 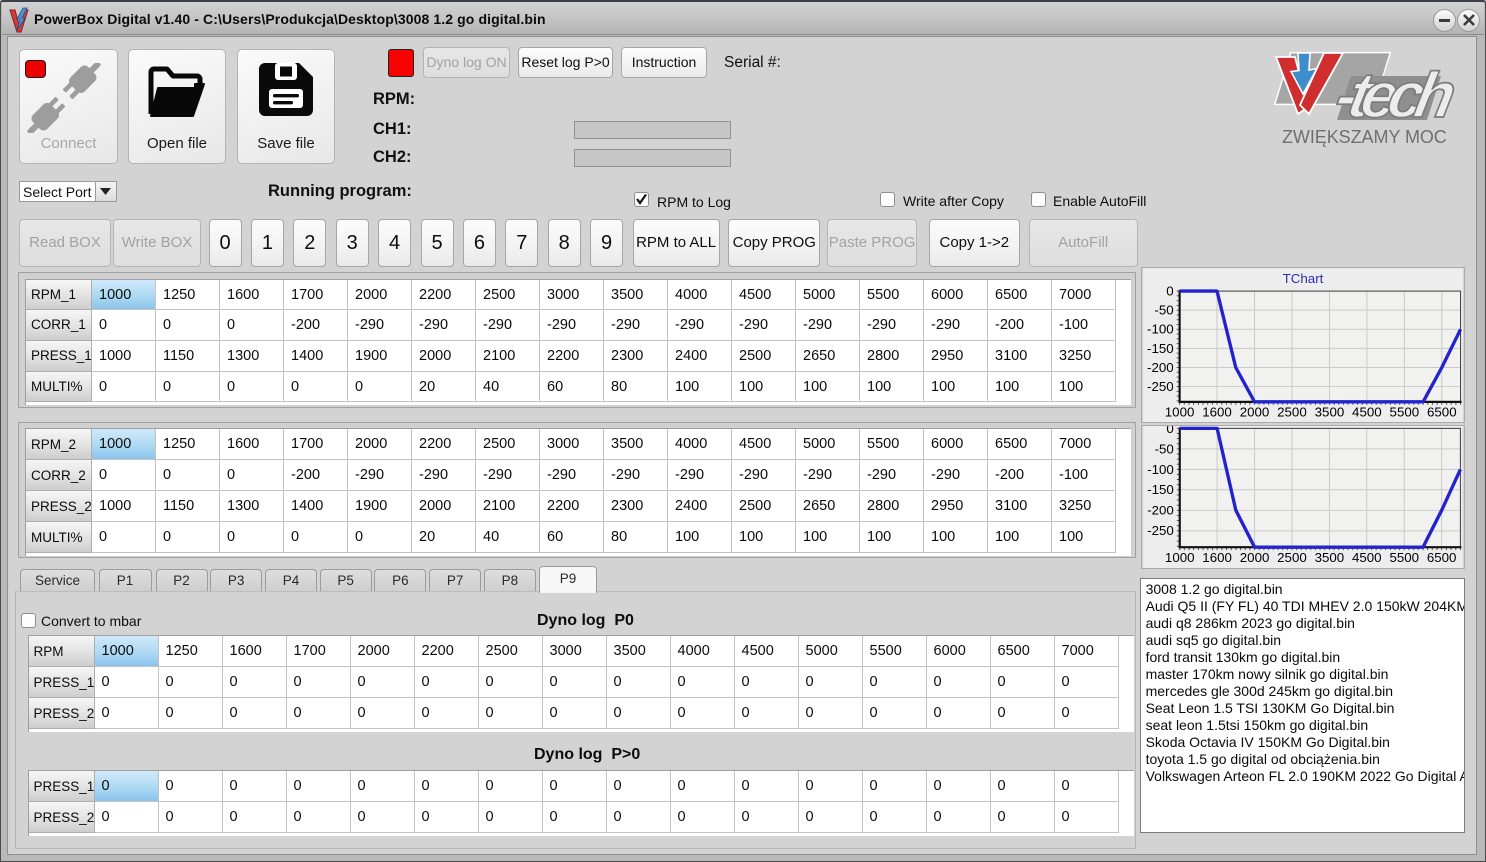 I want to click on svg-text: ZWIĘKSZAMY MOC, so click(x=1365, y=137).